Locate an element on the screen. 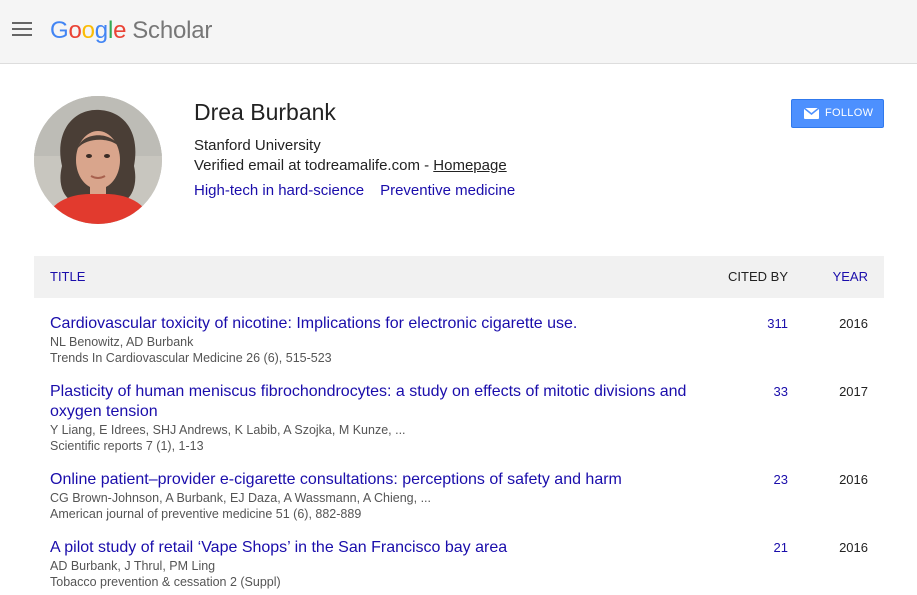  profile-photo is located at coordinates (98, 160).